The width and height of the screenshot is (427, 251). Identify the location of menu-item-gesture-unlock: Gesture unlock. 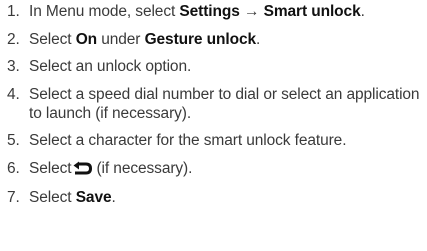
(200, 39).